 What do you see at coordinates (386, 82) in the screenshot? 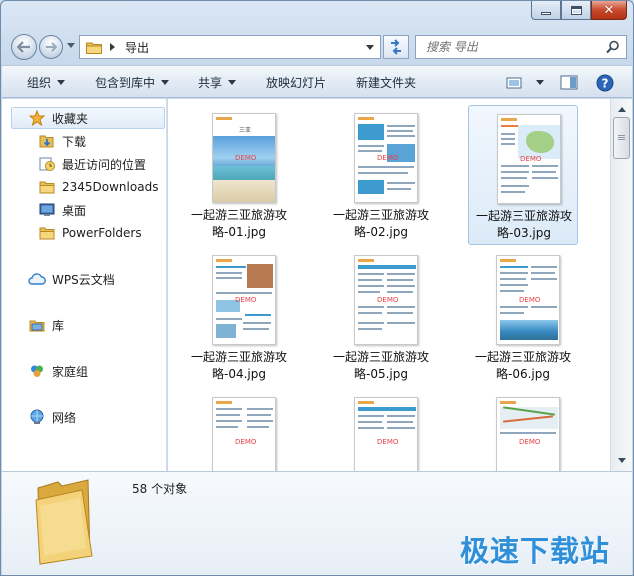
I see `new-folder-button: 新建文件夹` at bounding box center [386, 82].